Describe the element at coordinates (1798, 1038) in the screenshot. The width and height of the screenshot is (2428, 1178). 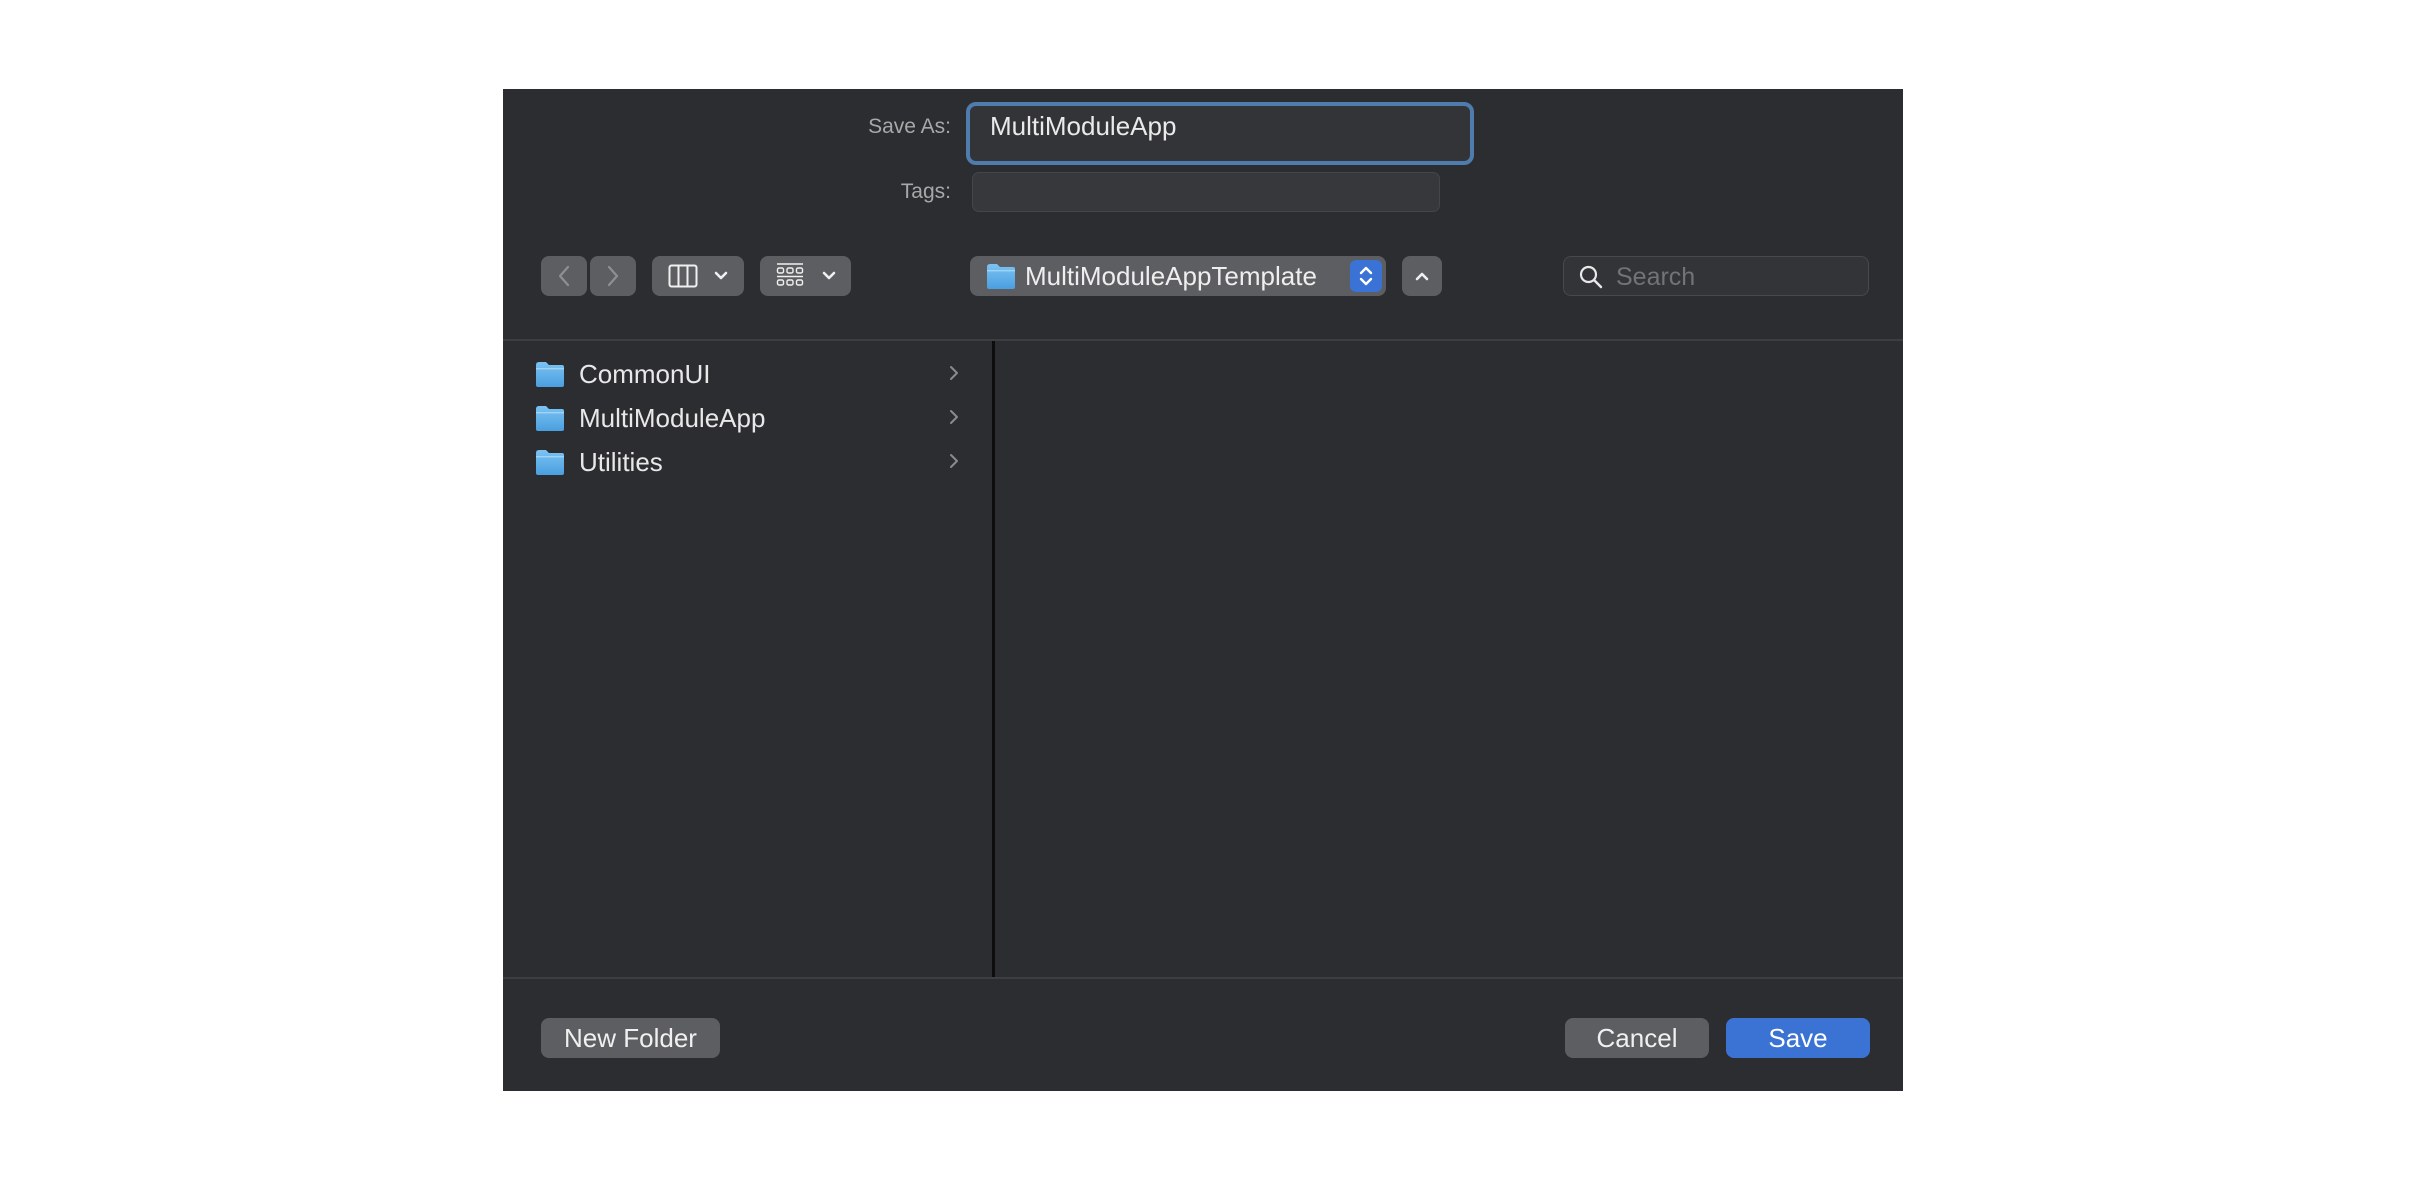
I see `save-button: Save` at that location.